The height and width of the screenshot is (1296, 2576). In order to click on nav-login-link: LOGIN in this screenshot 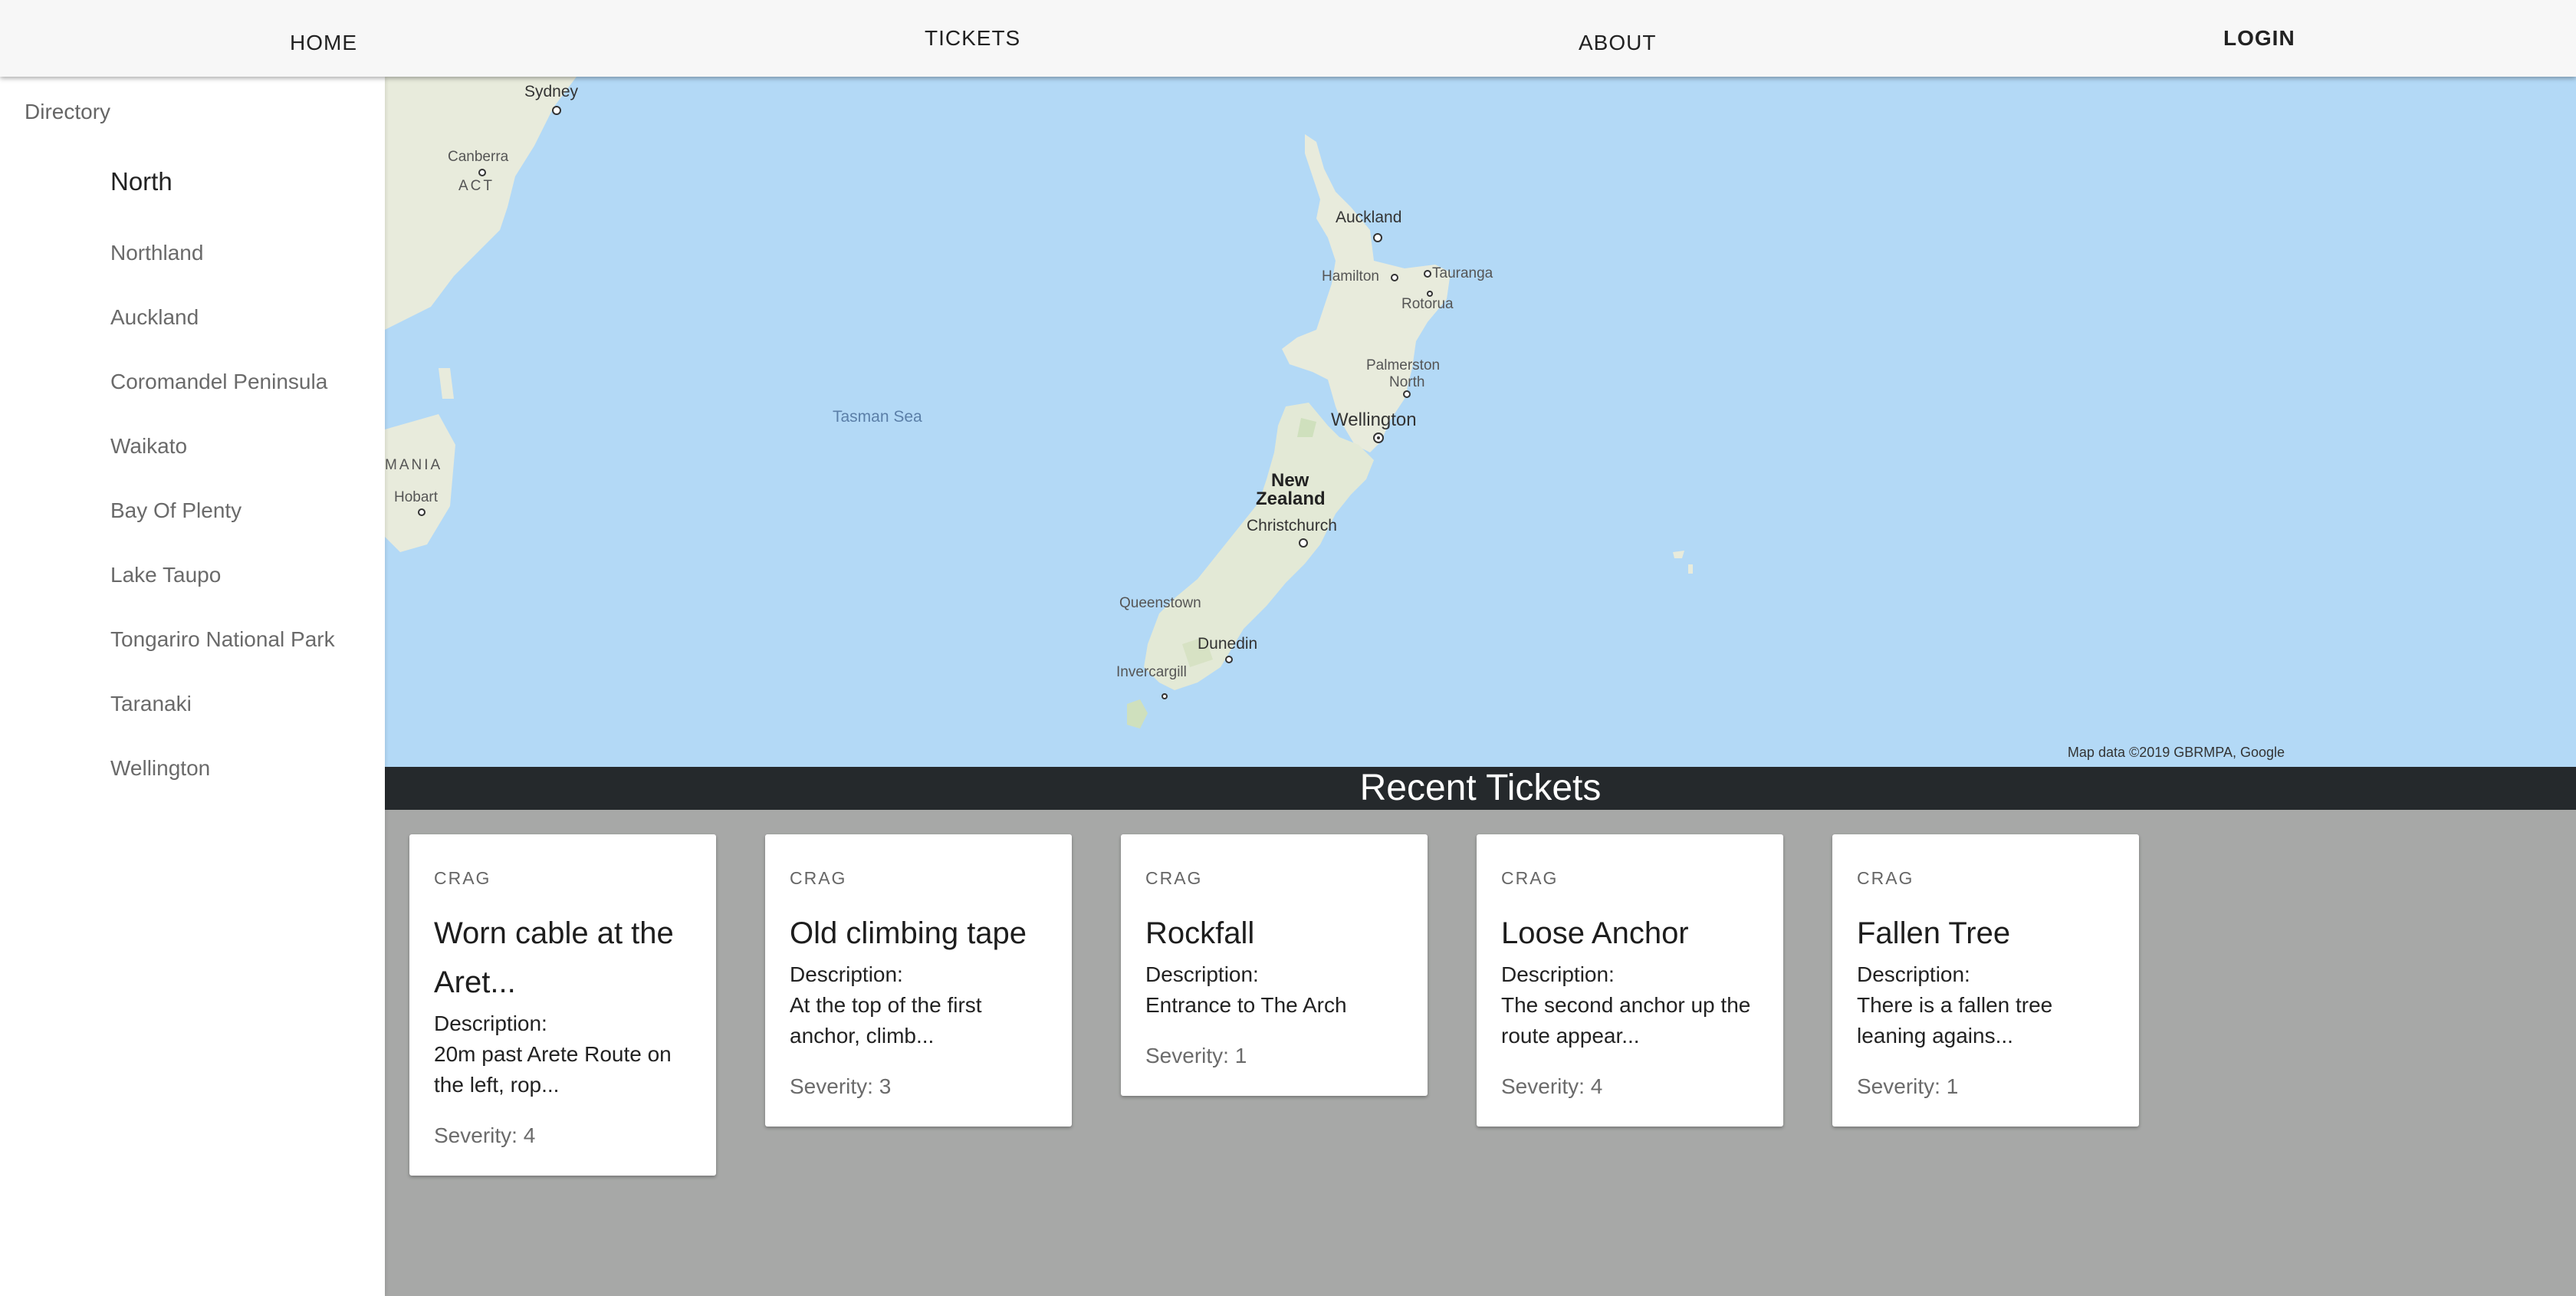, I will do `click(2259, 38)`.